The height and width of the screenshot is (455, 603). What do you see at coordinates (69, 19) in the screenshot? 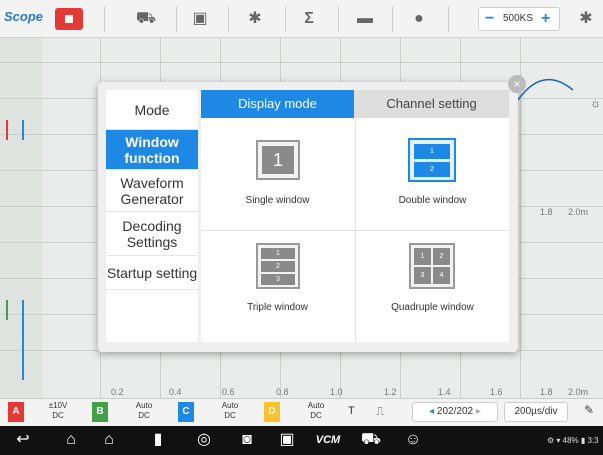
I see `stop-button` at bounding box center [69, 19].